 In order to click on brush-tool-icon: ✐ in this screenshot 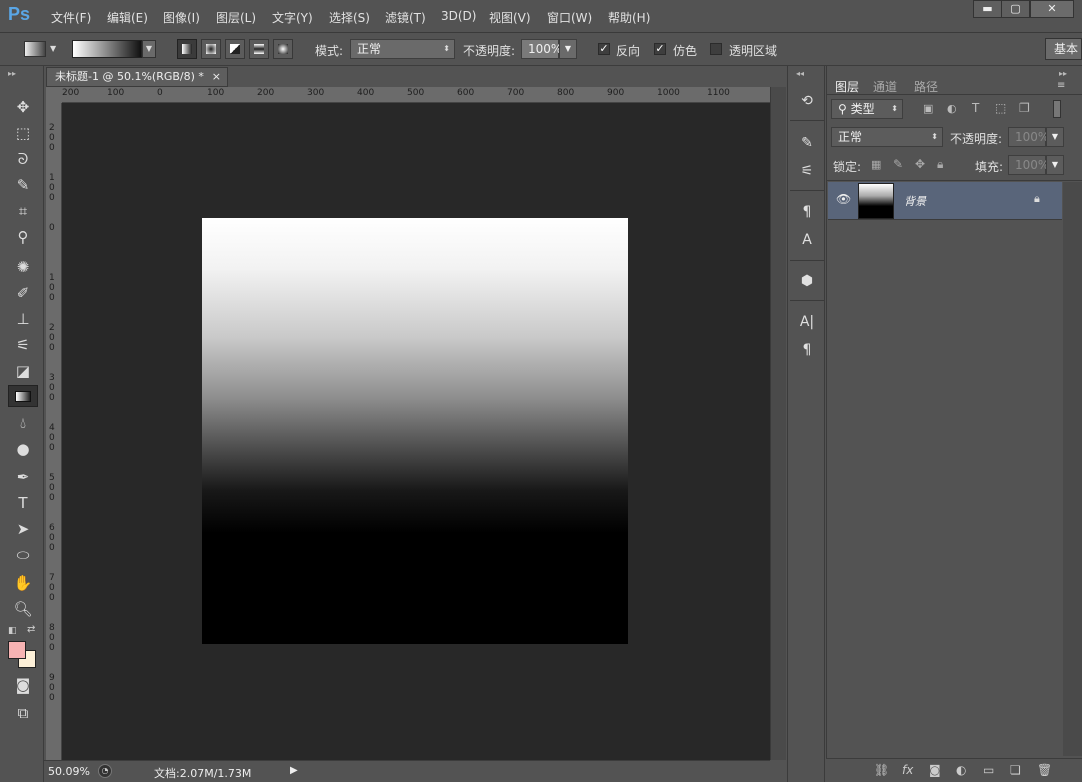, I will do `click(23, 293)`.